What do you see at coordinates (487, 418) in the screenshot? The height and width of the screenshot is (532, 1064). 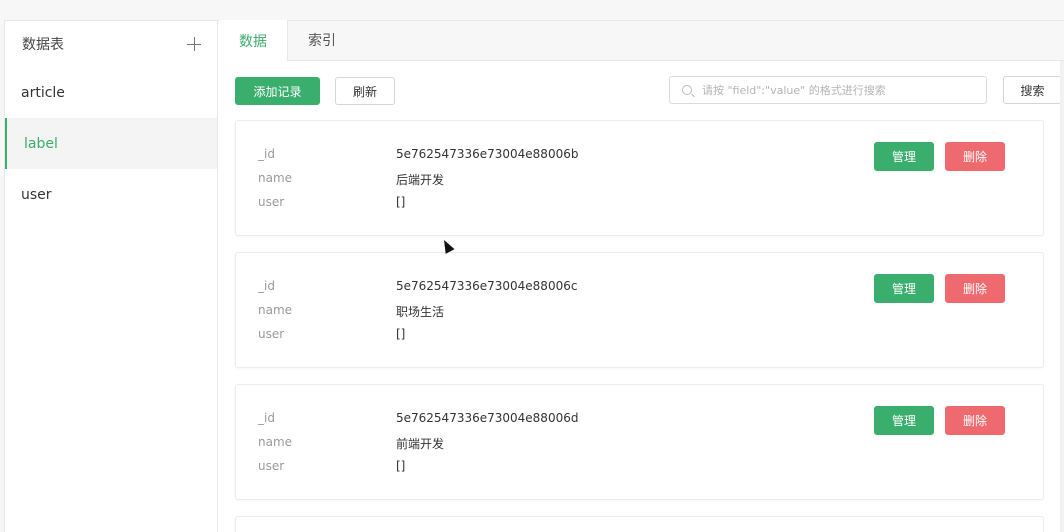 I see `field-value: 5e762547336e73004e88006d` at bounding box center [487, 418].